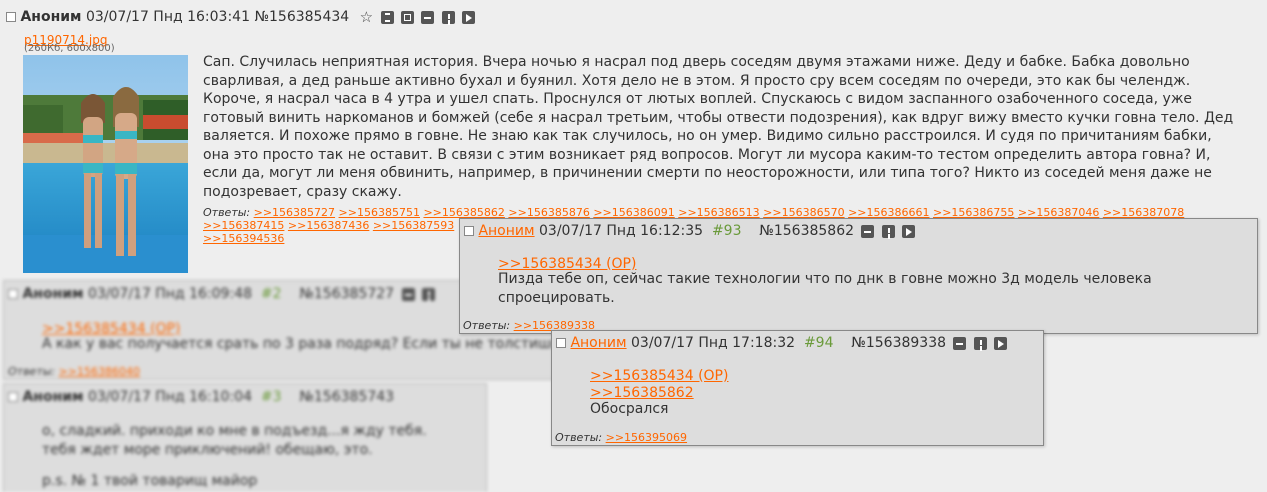 The width and height of the screenshot is (1267, 492). Describe the element at coordinates (818, 343) in the screenshot. I see `post-index: #94` at that location.